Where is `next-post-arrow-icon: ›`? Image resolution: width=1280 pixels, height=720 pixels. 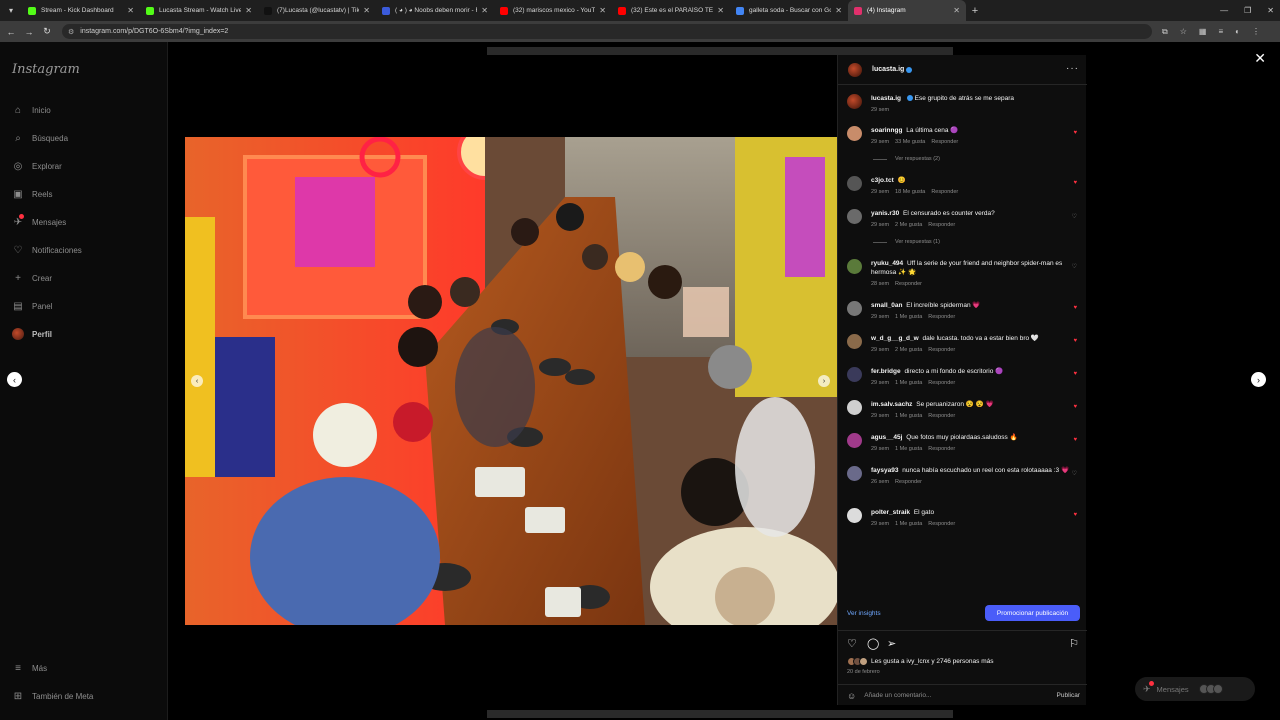
next-post-arrow-icon: › is located at coordinates (1258, 379).